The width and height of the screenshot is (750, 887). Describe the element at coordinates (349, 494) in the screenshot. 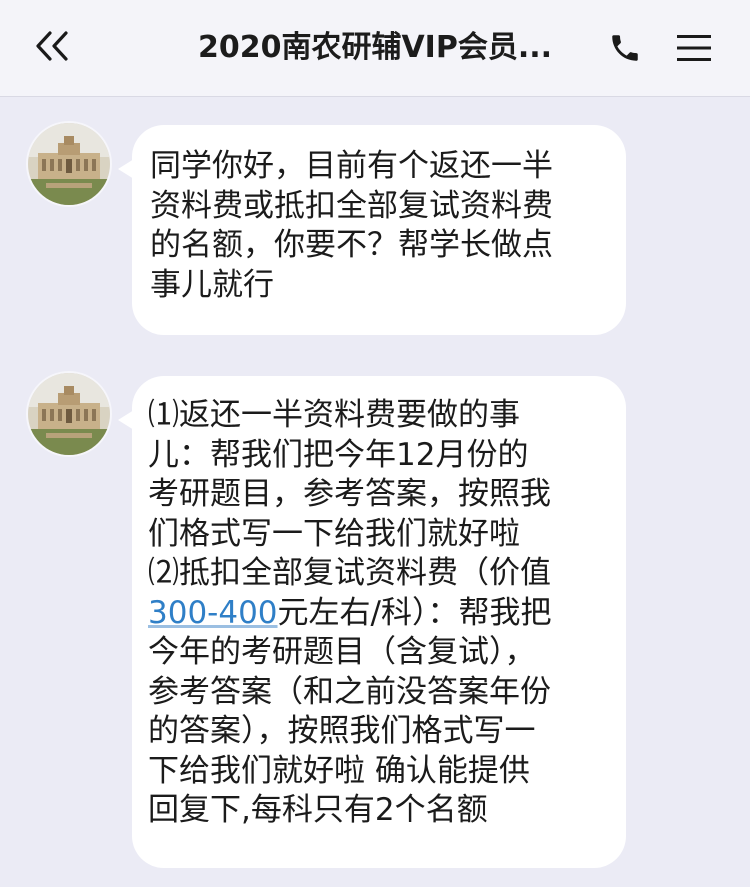

I see `message-line: 考研题目，参考答案，按照我` at that location.